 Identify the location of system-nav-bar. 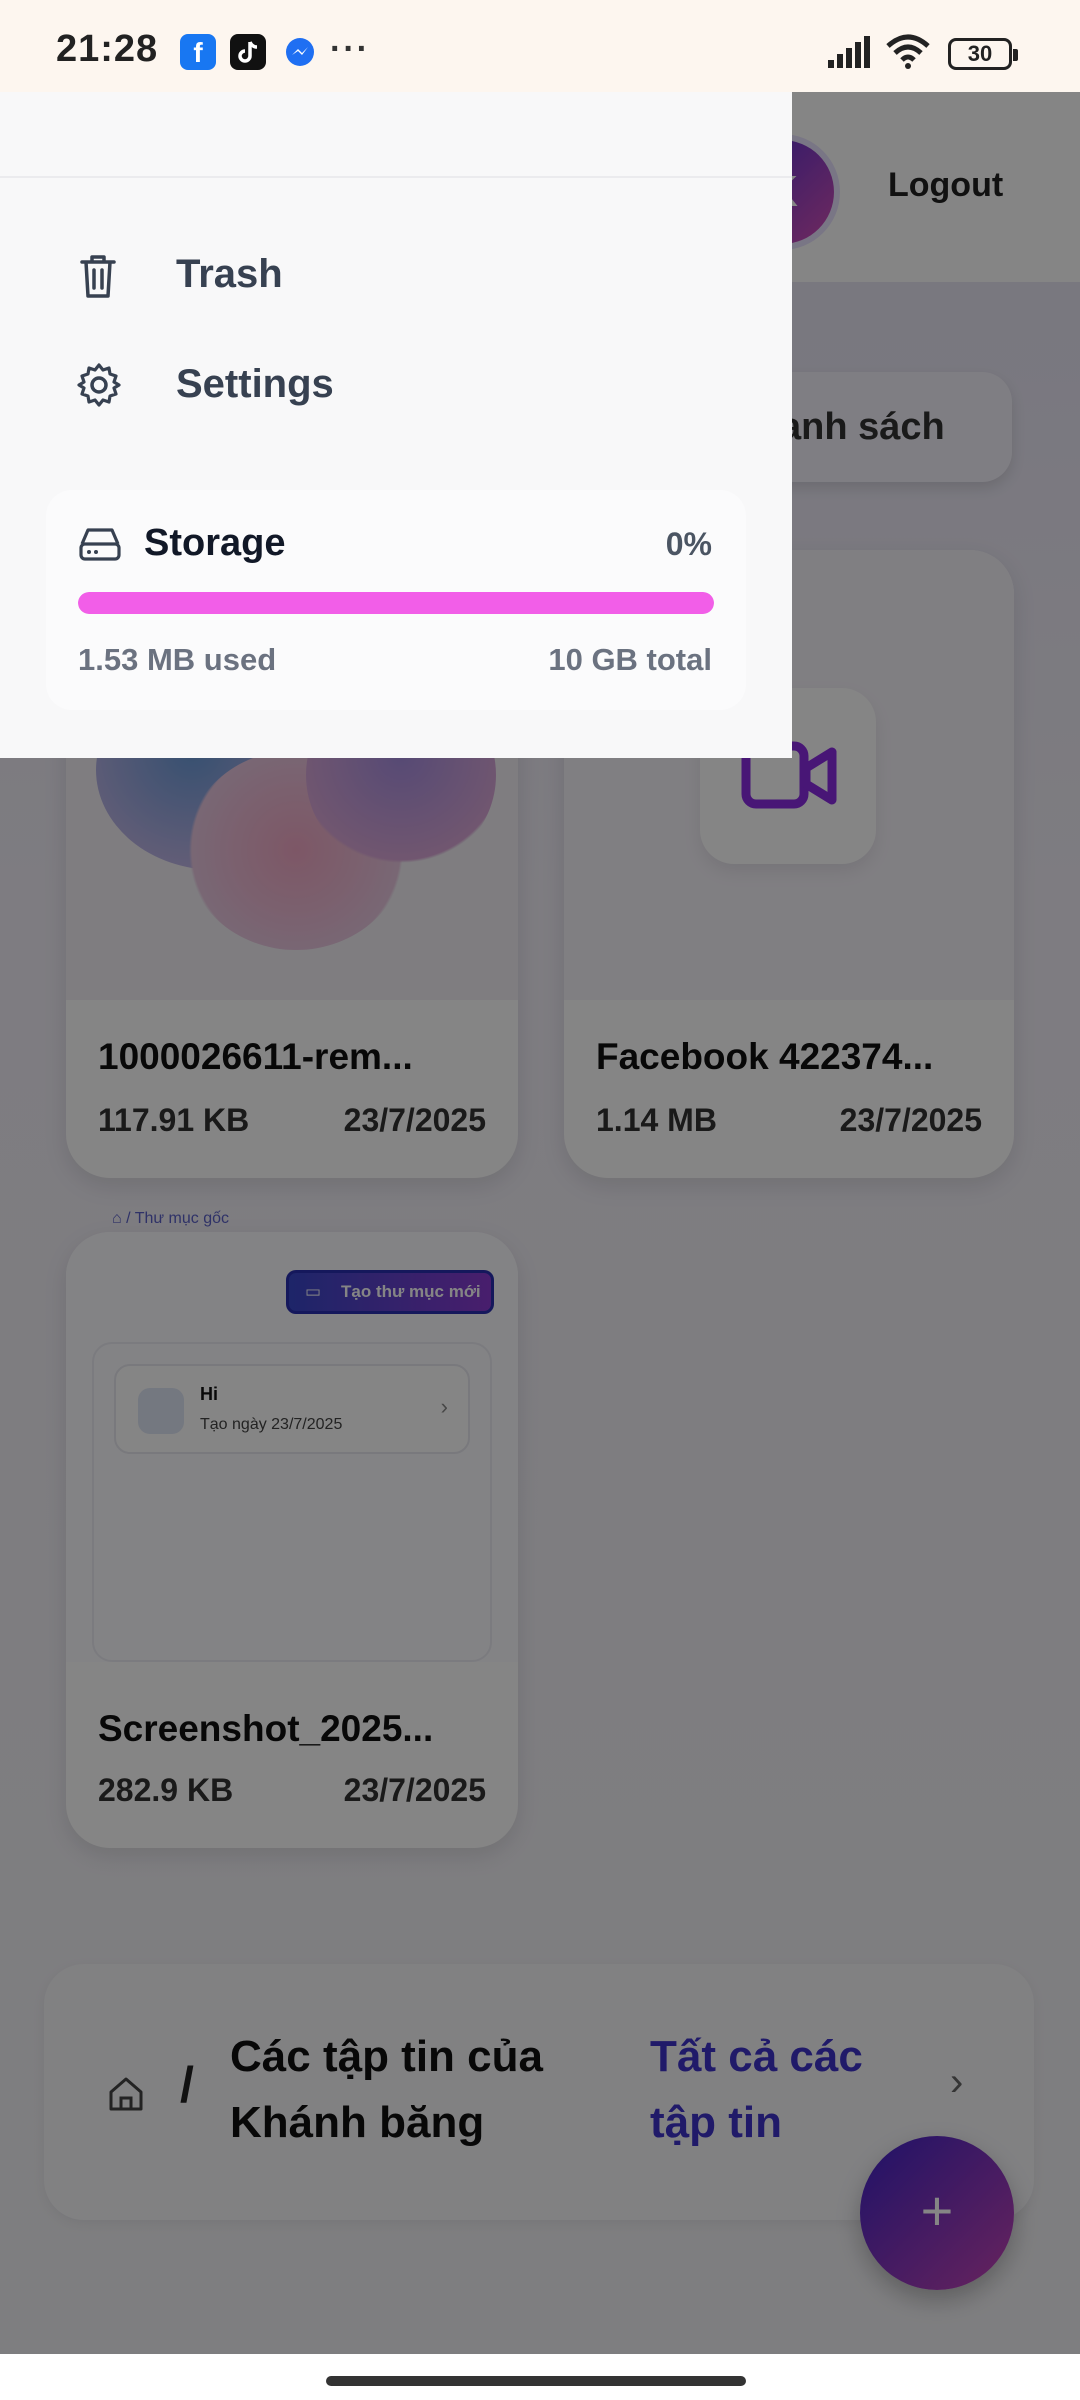
(540, 2377).